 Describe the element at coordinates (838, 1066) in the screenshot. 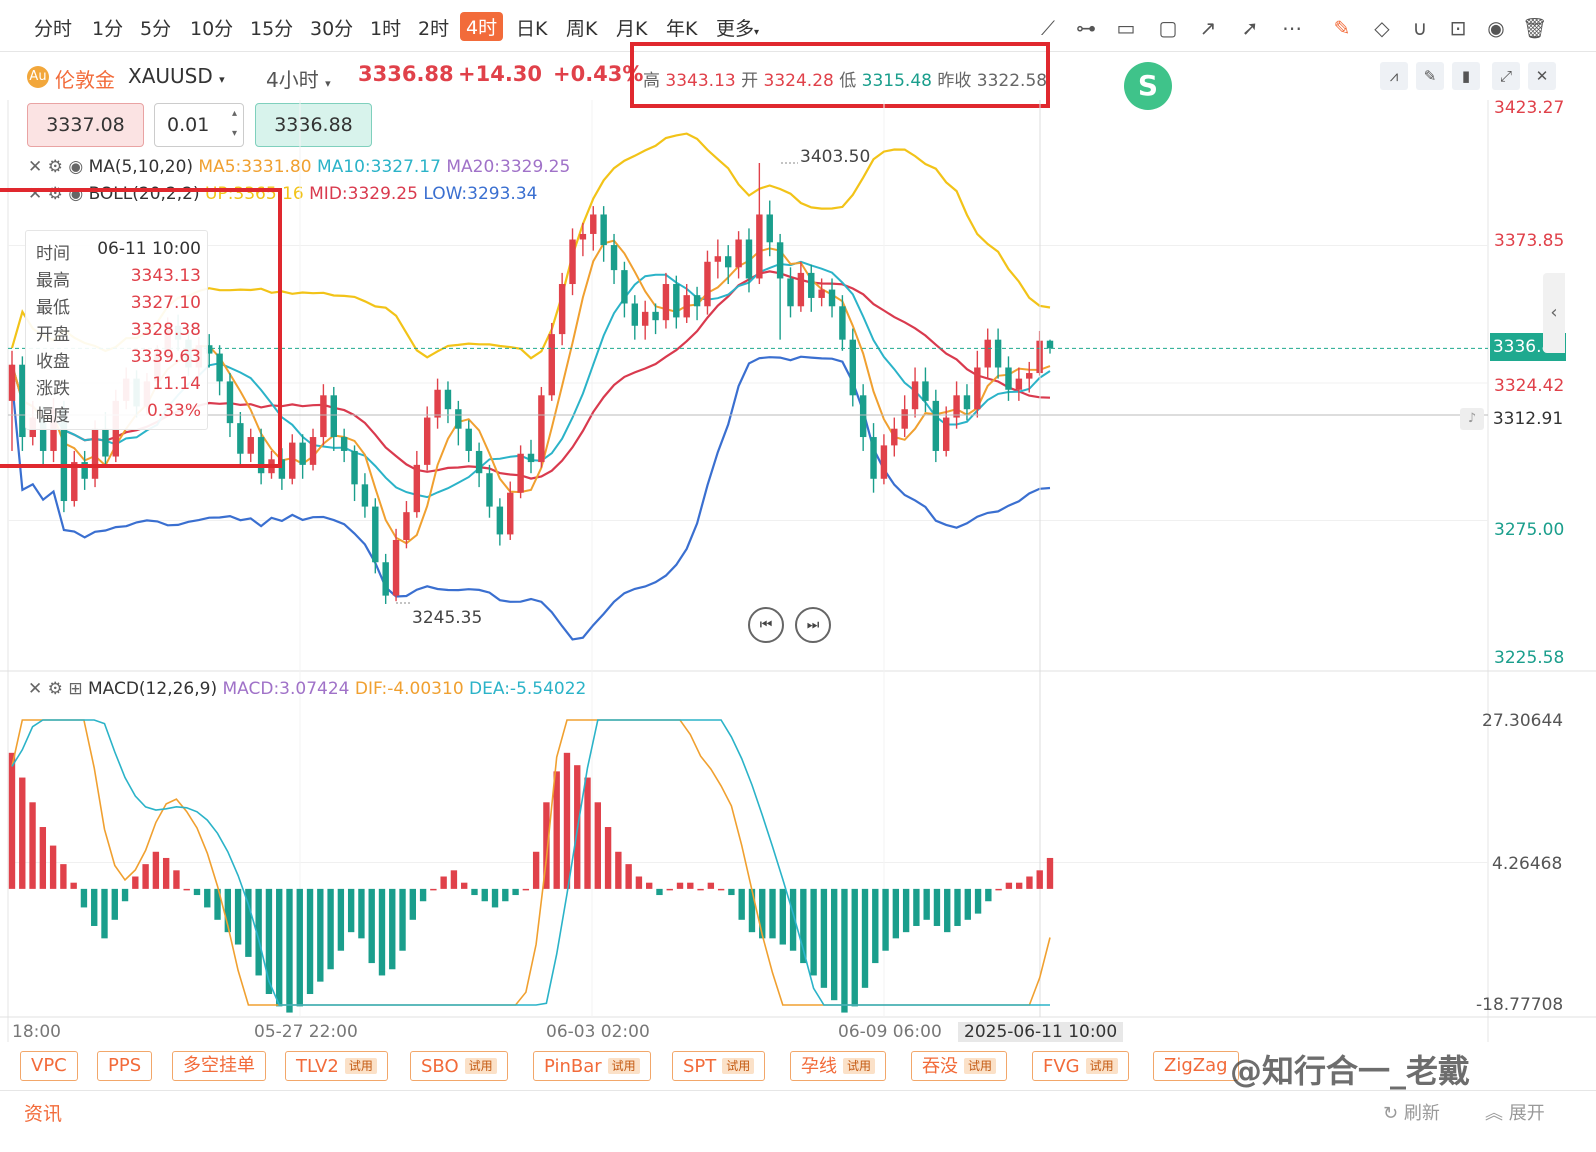

I see `plugin-button: 孕线 试用` at that location.